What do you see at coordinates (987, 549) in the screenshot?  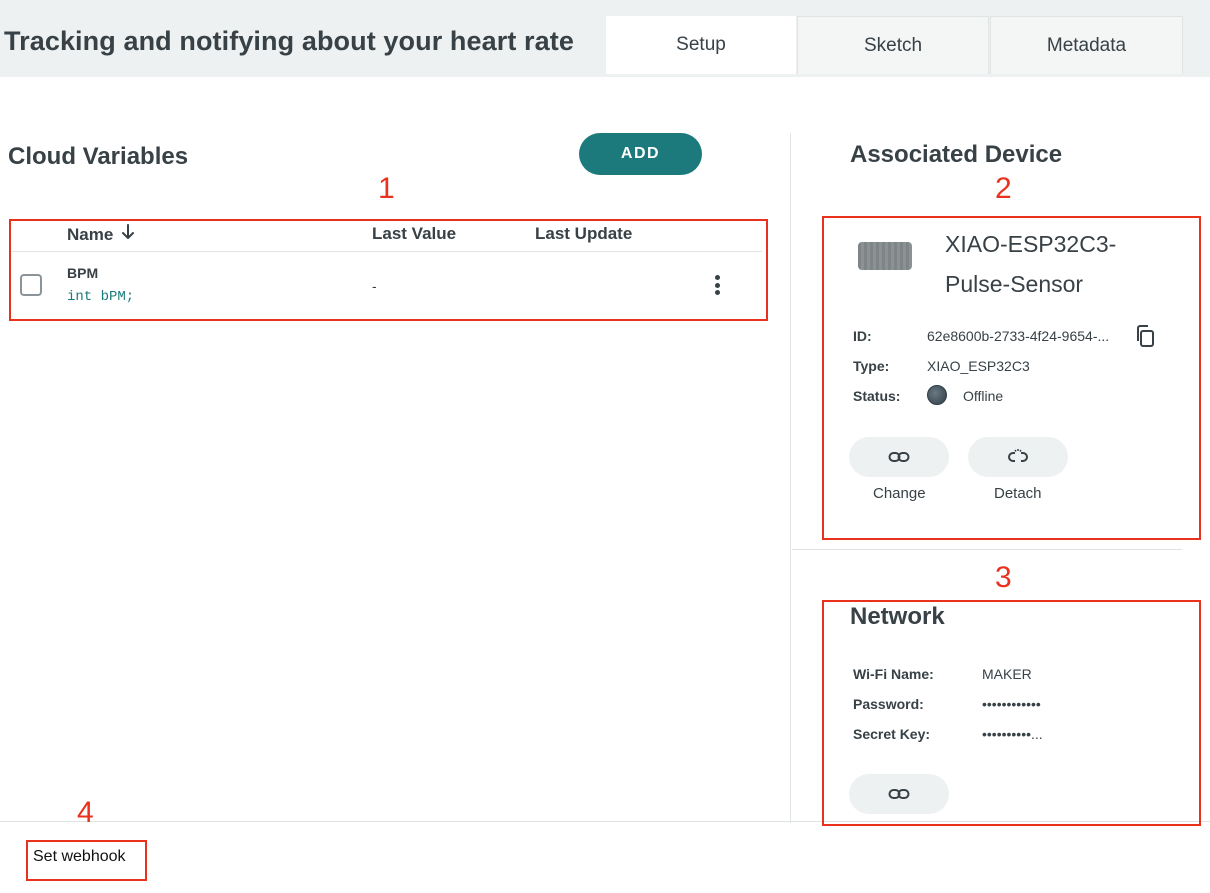 I see `device-network-divider` at bounding box center [987, 549].